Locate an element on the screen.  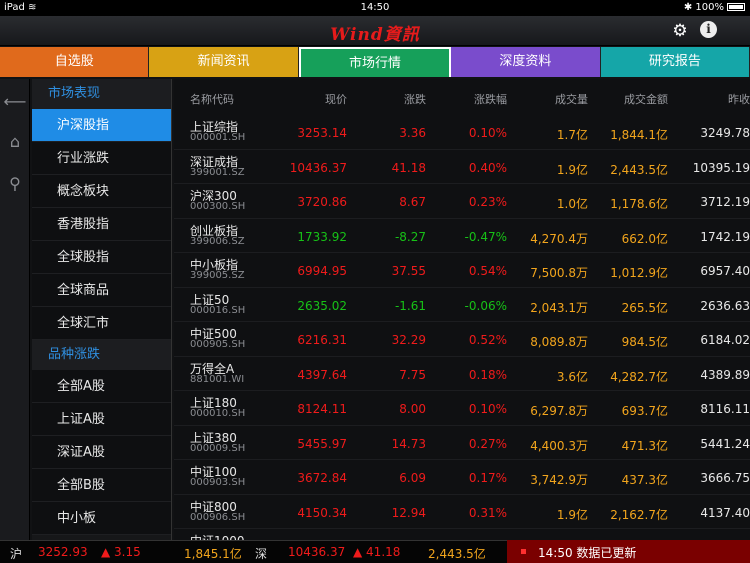
cell-amount: 437.3亿 is located at coordinates (644, 480).